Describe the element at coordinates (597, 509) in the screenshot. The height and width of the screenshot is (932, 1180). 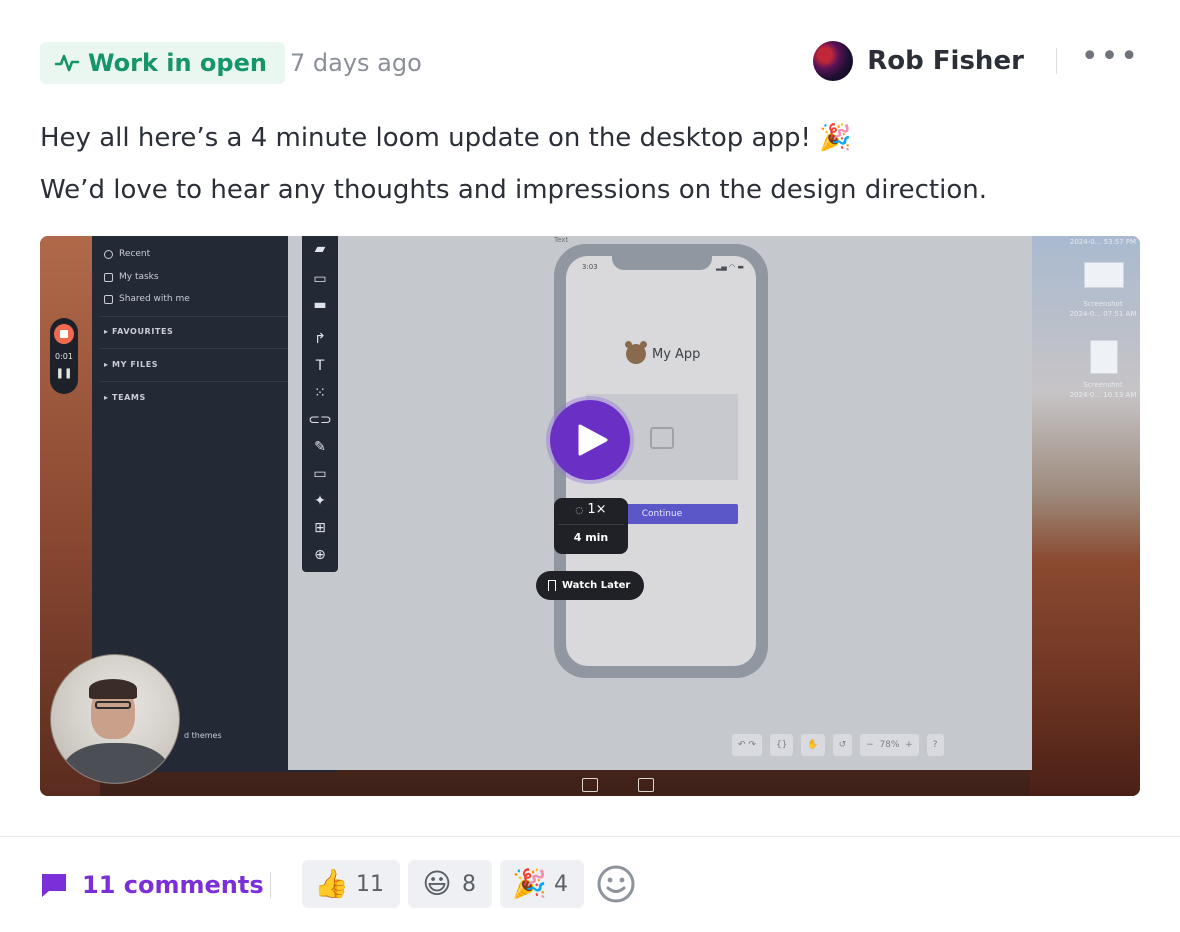
I see `speed-label: 1×` at that location.